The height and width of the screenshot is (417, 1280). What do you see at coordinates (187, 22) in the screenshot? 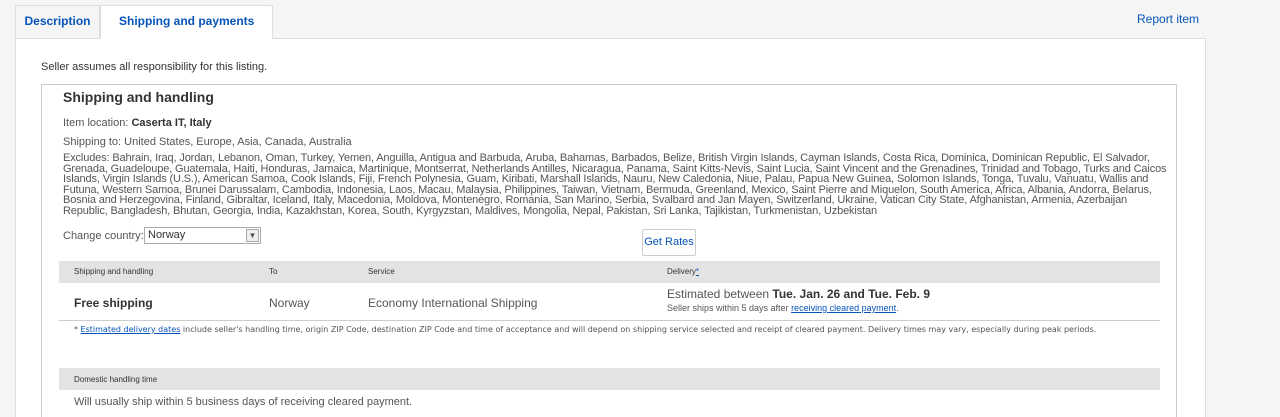
I see `tab-shipping-and-payments: Shipping and payments` at bounding box center [187, 22].